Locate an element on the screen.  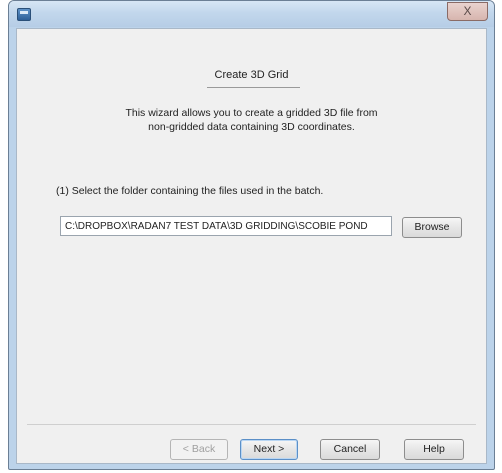
cancel-button: Cancel is located at coordinates (350, 449).